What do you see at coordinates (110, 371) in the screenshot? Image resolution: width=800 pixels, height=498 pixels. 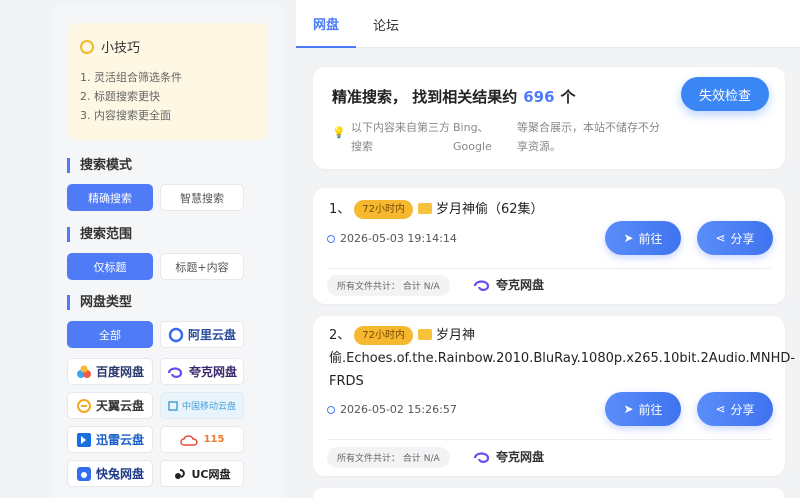 I see `drive-baidu: 百度网盘` at bounding box center [110, 371].